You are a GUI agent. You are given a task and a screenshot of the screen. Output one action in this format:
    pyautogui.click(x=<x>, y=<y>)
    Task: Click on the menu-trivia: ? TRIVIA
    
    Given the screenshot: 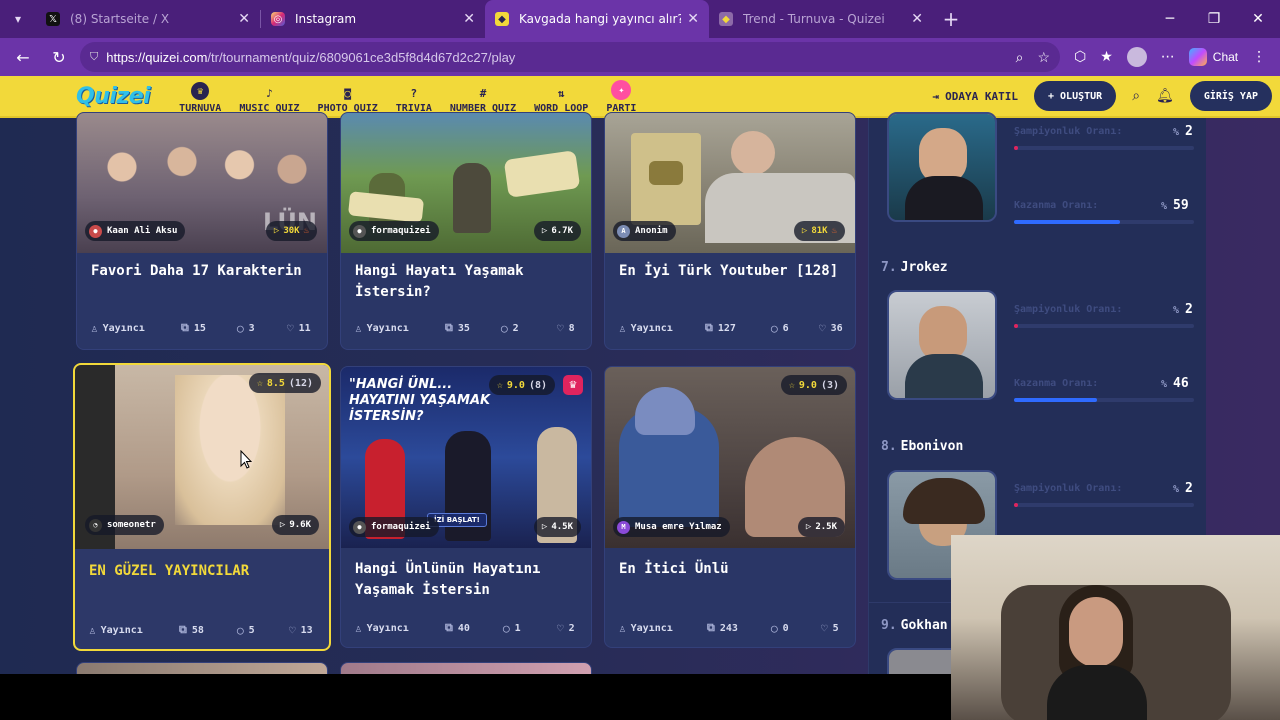 What is the action you would take?
    pyautogui.click(x=414, y=96)
    